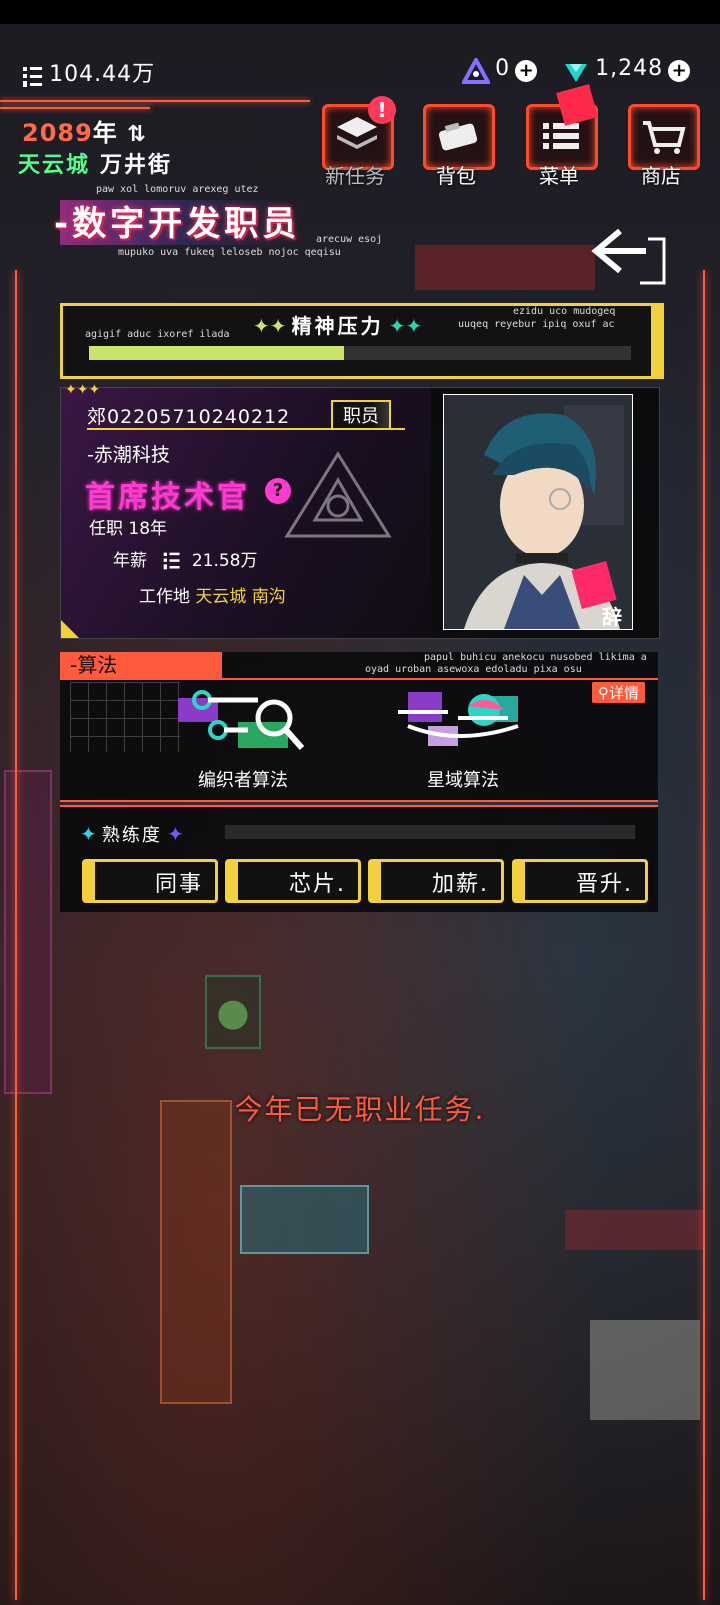 Image resolution: width=720 pixels, height=1605 pixels. Describe the element at coordinates (128, 529) in the screenshot. I see `tenure-text: 任职 18年` at that location.